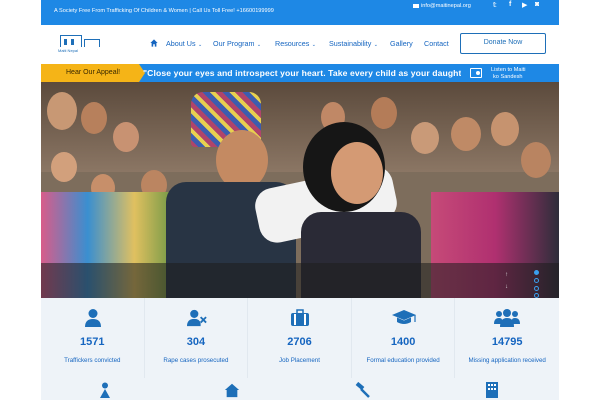  I want to click on twitter-icon: 𝕥, so click(495, 5).